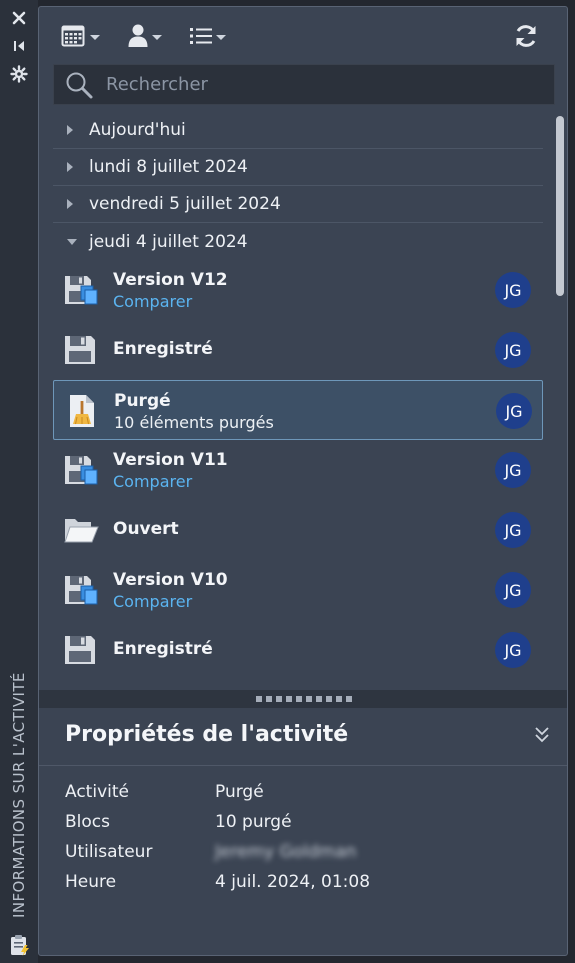 The width and height of the screenshot is (575, 963). Describe the element at coordinates (20, 945) in the screenshot. I see `clipboard-activity-icon` at that location.